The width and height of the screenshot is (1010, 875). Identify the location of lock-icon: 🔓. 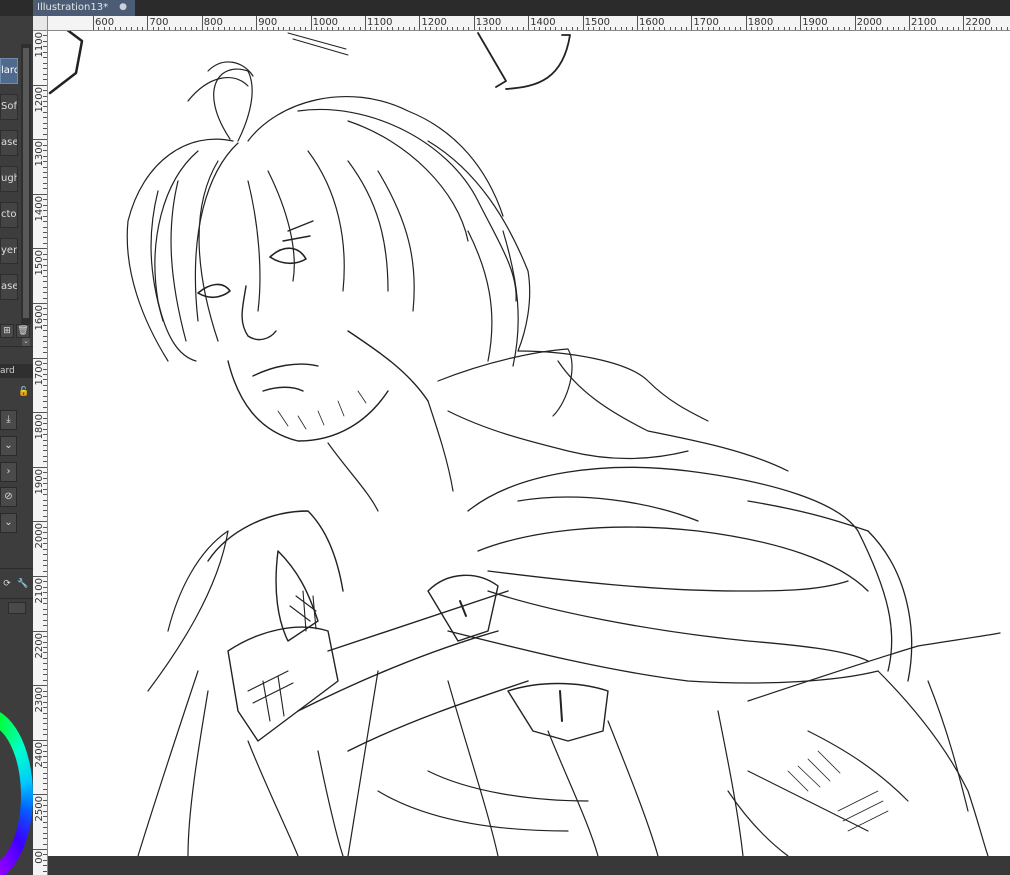
(24, 393).